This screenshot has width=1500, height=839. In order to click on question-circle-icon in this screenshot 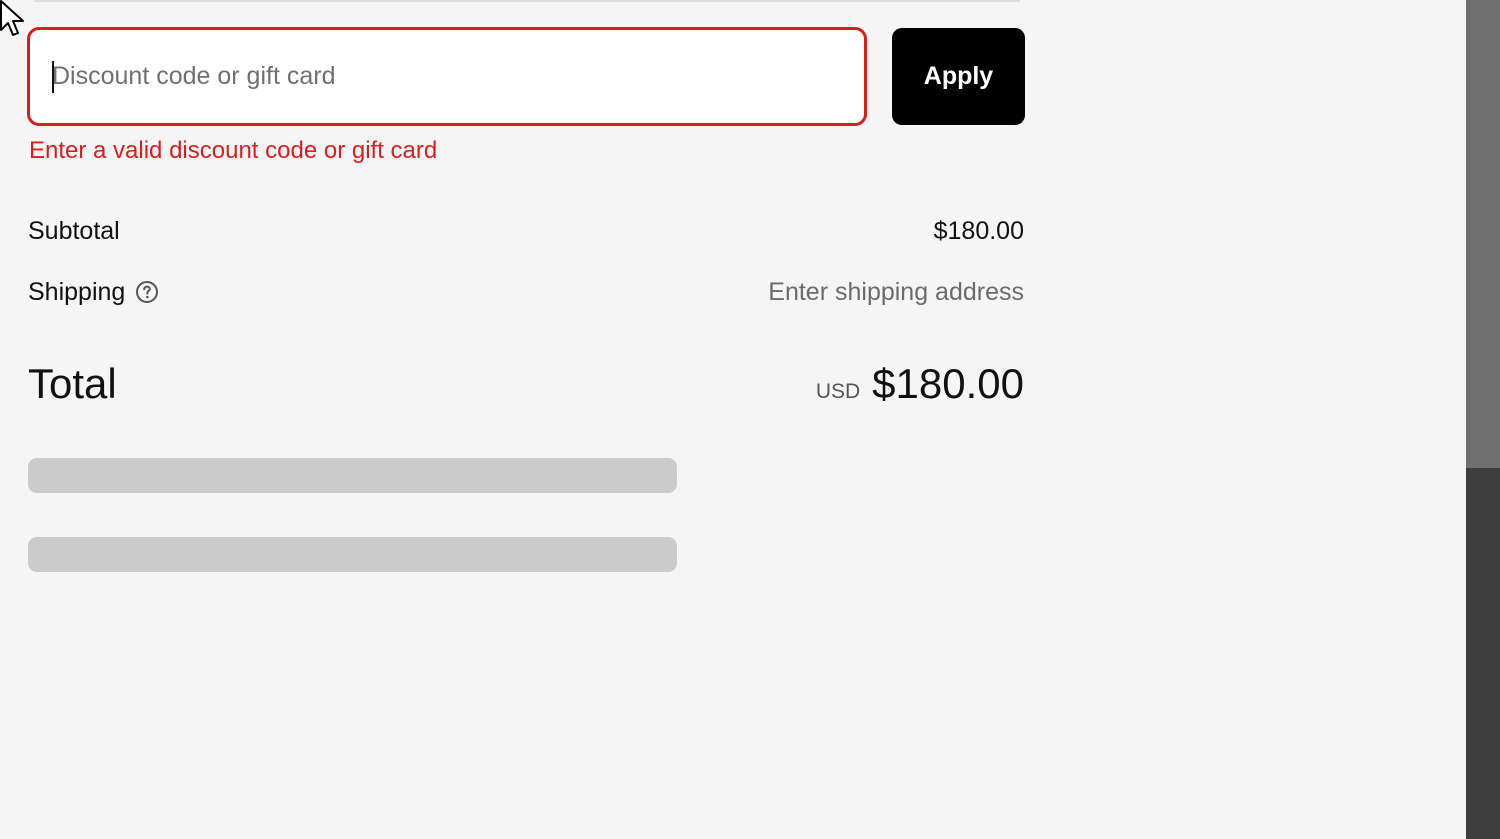, I will do `click(147, 292)`.